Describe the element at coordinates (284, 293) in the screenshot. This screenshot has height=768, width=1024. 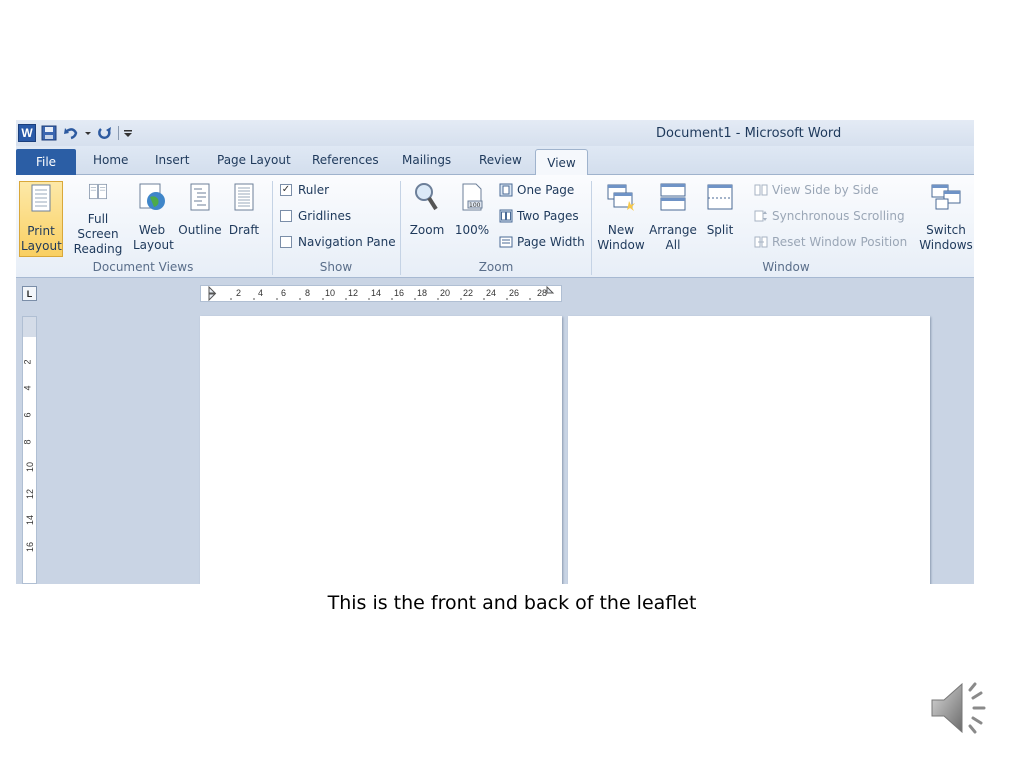
I see `ruler-label: 6` at that location.